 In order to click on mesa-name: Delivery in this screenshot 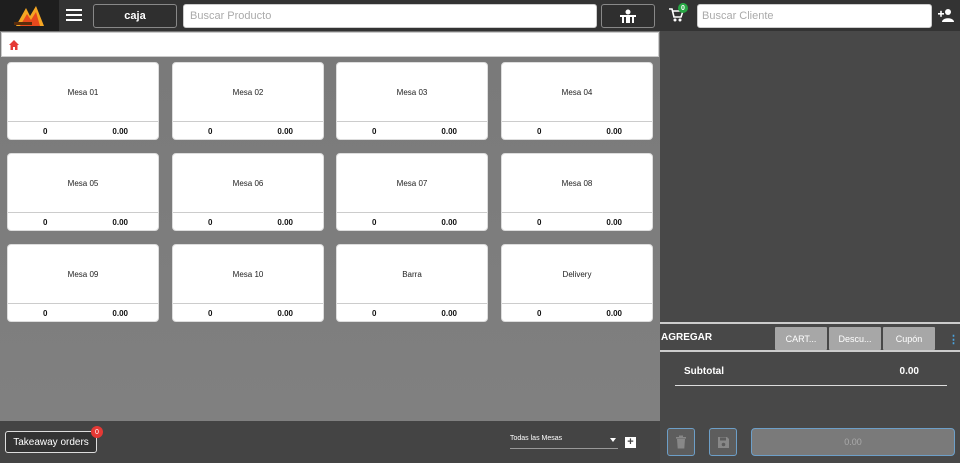, I will do `click(577, 274)`.